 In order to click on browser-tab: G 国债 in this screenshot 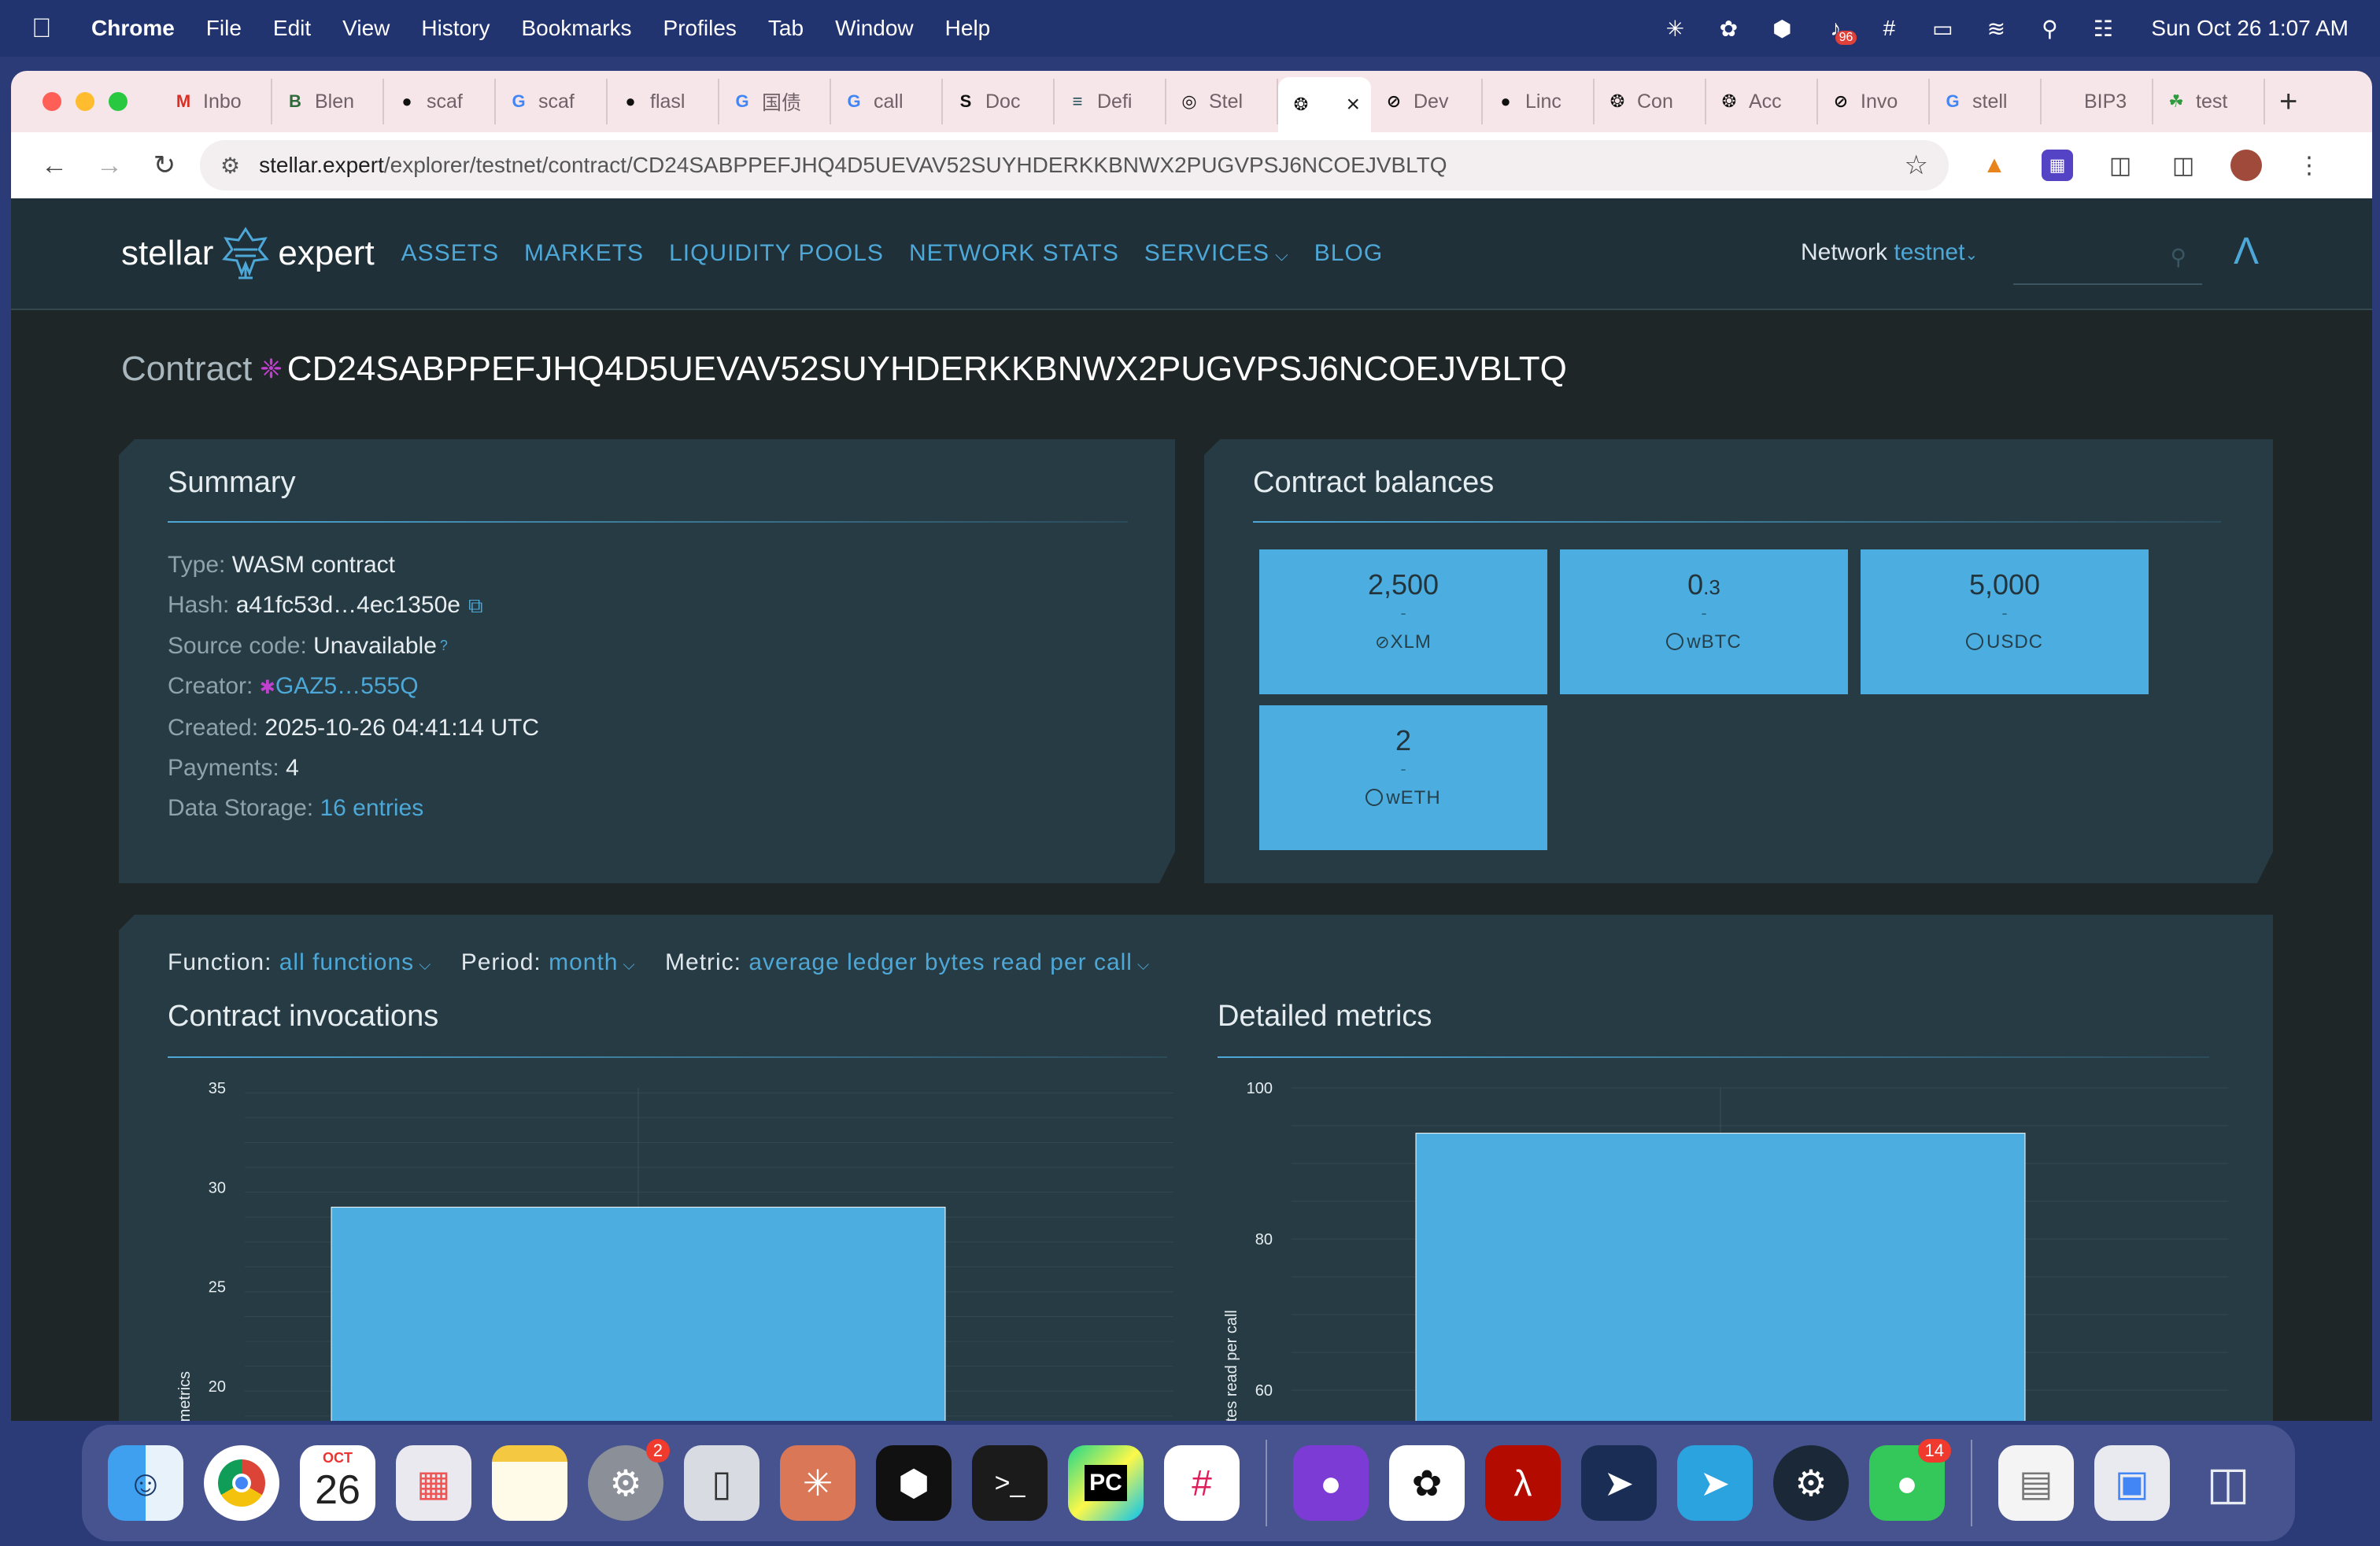, I will do `click(775, 101)`.